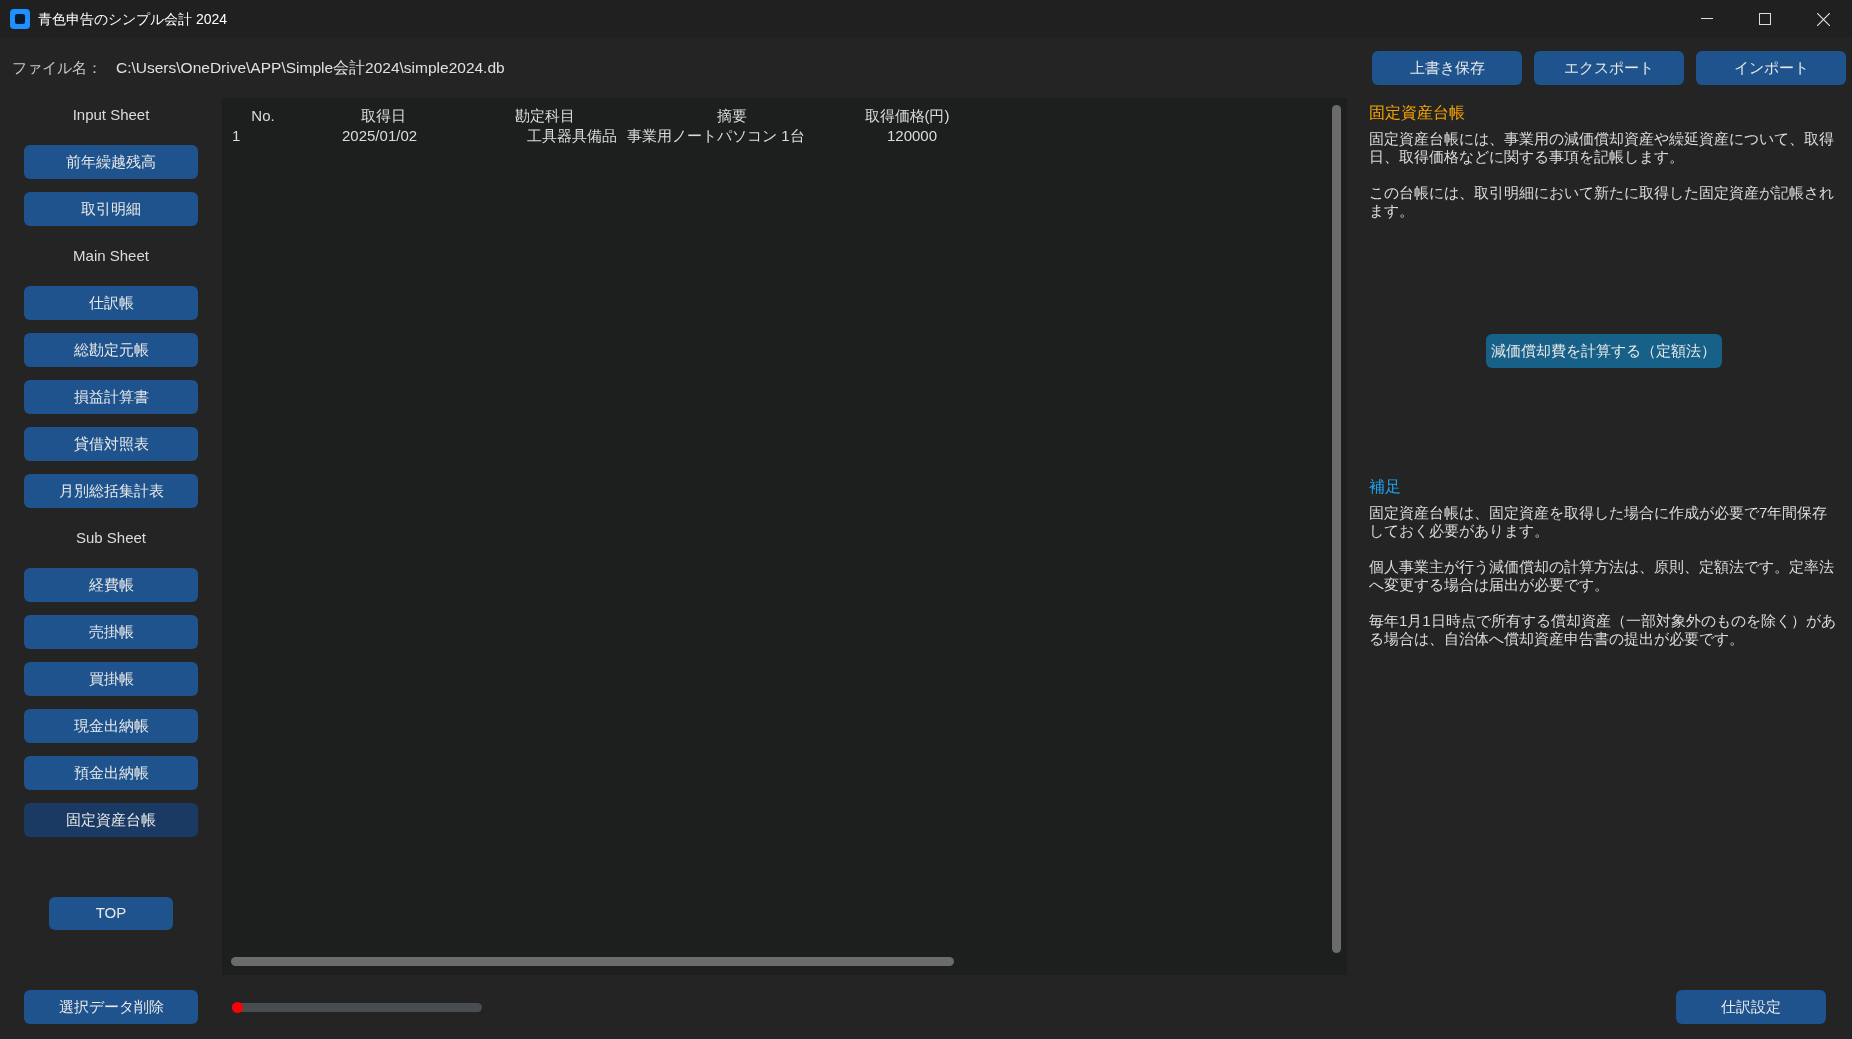  I want to click on info-paragraph: 固定資産台帳には、事業用の減価償却資産や繰延資産について、取得日、取得価格などに関する事項を記帳します。, so click(1602, 148).